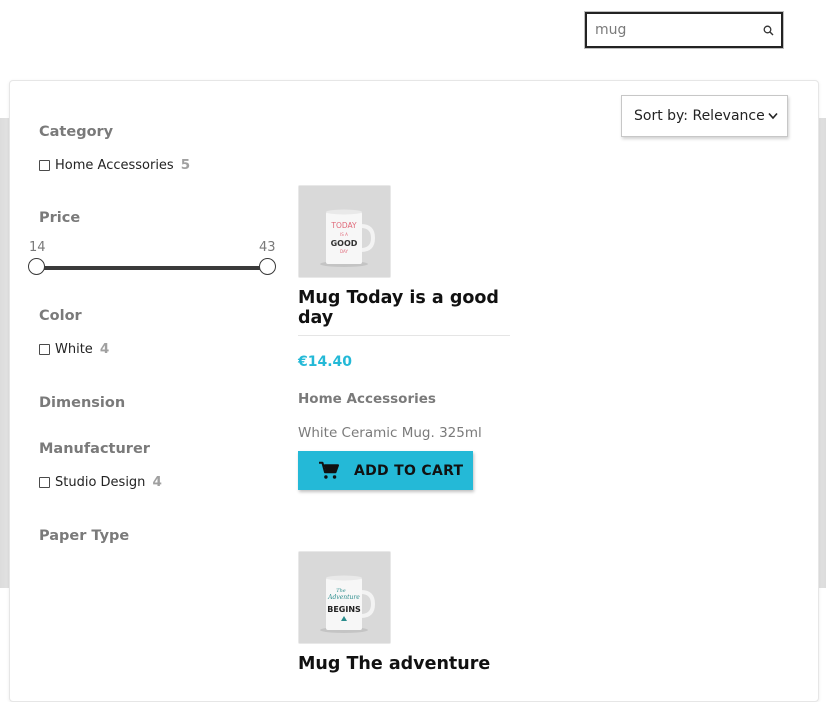  I want to click on price-slider-min-handle, so click(36, 266).